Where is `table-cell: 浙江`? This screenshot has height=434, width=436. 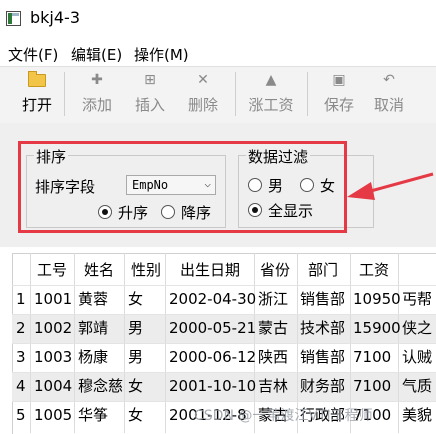
table-cell: 浙江 is located at coordinates (273, 299).